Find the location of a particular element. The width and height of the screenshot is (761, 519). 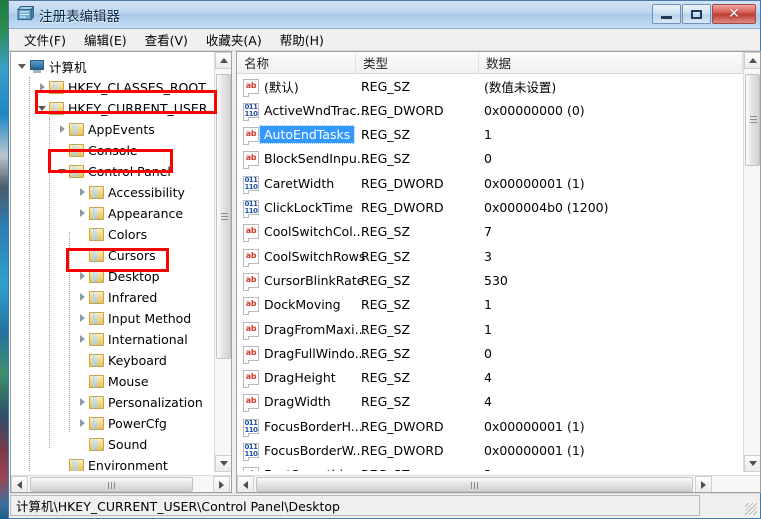

tree-node-label: AppEvents is located at coordinates (121, 129).